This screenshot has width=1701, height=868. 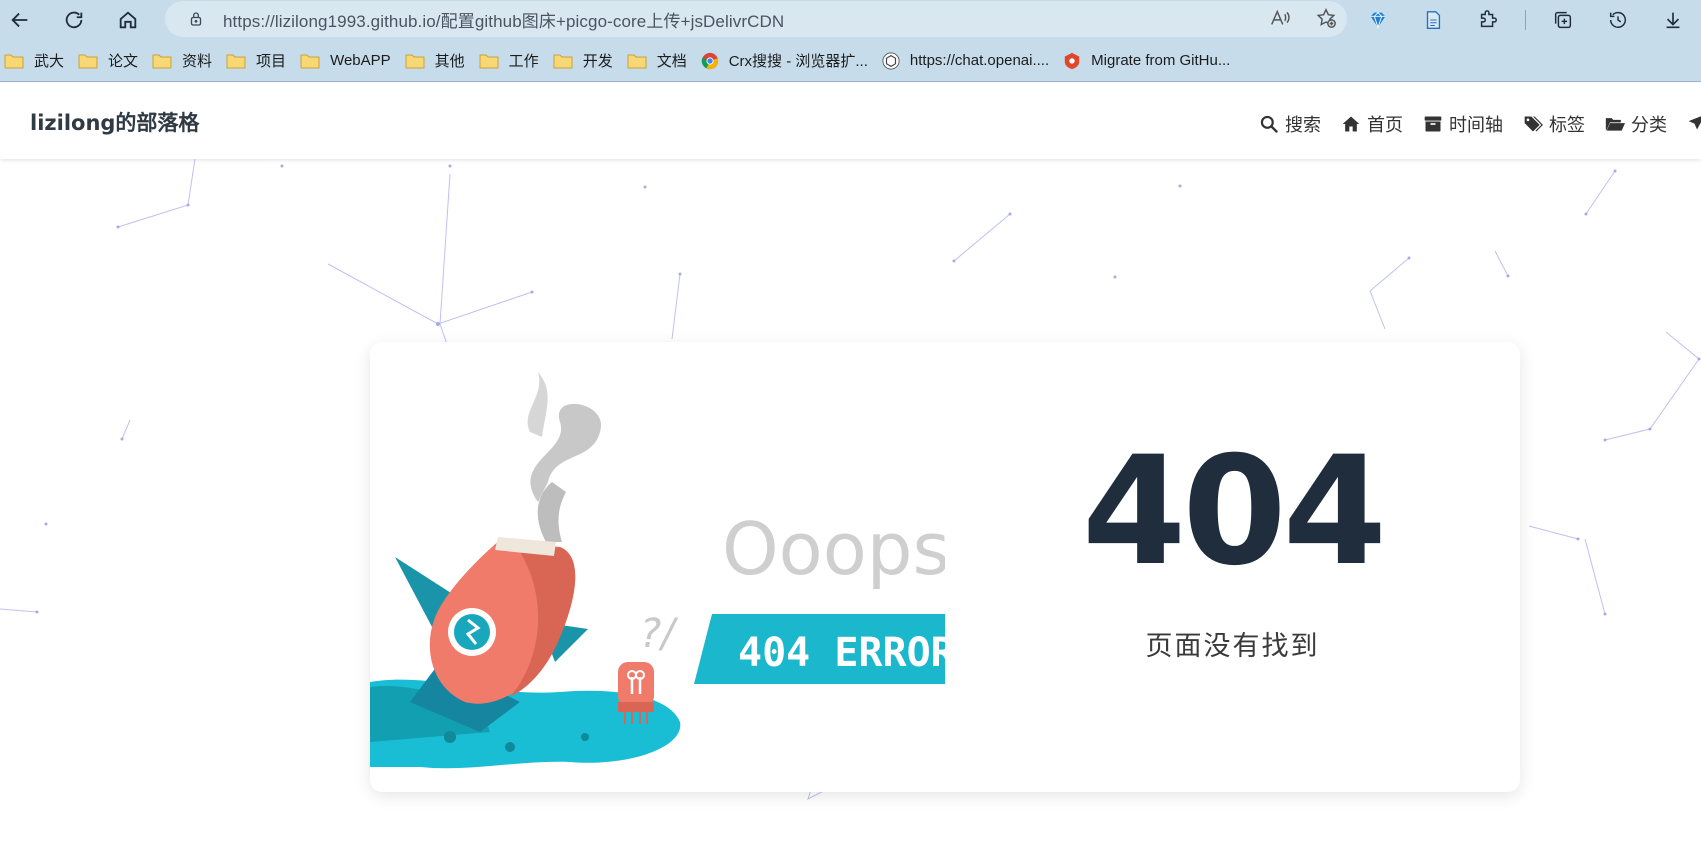 I want to click on favorite-add-icon, so click(x=1326, y=18).